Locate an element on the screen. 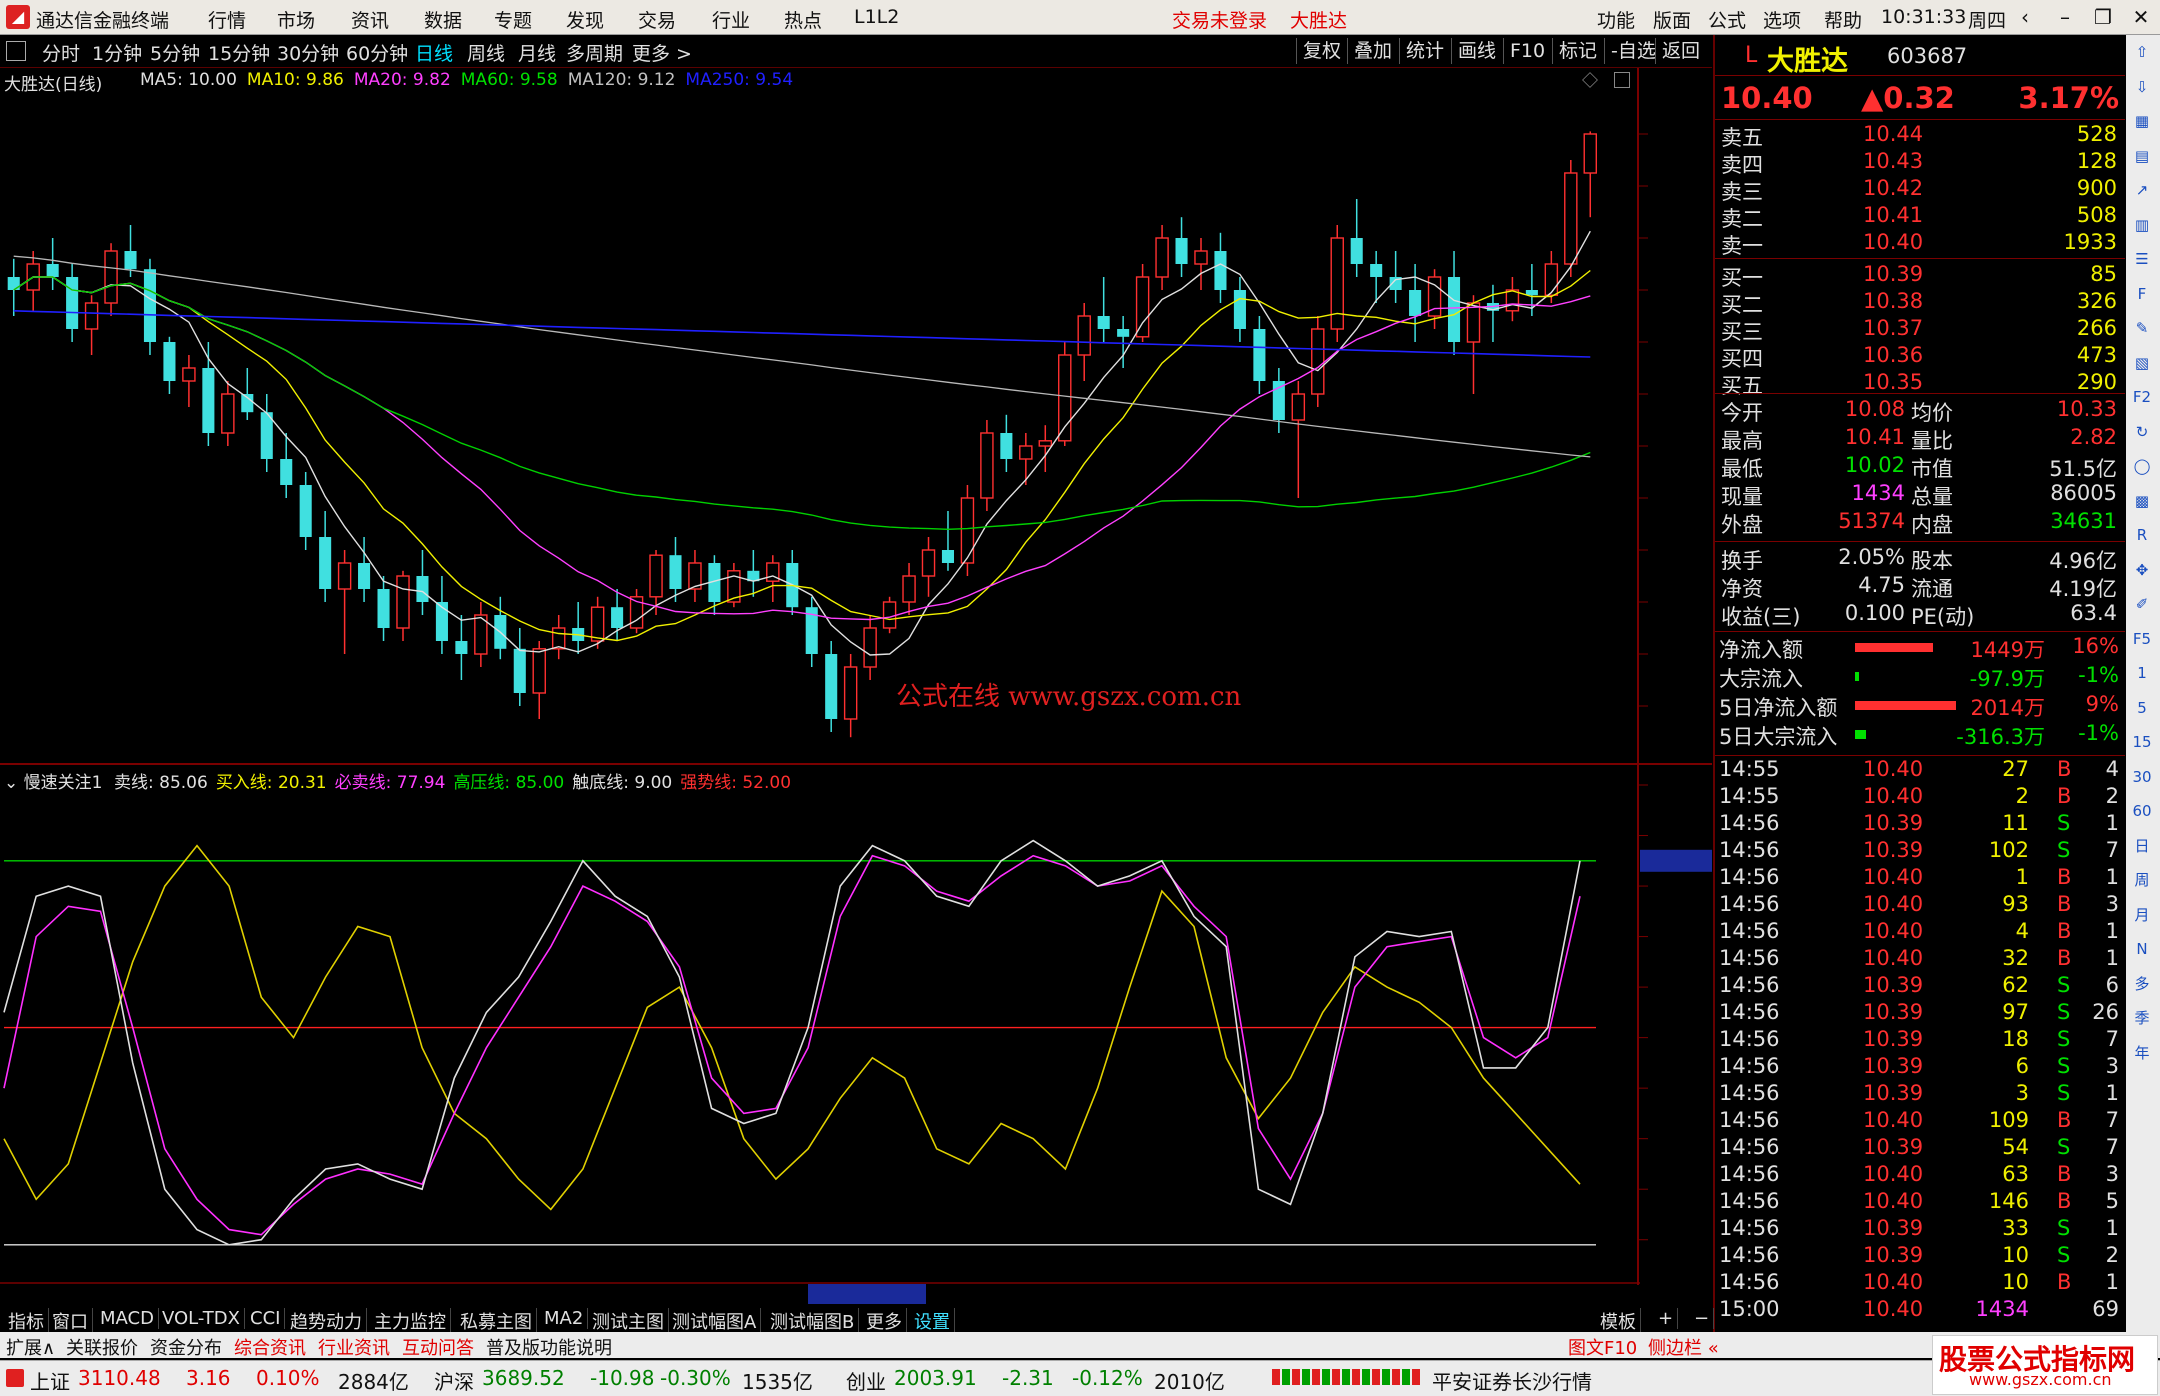 This screenshot has height=1396, width=2160. side-icon-17: F5 is located at coordinates (2142, 639).